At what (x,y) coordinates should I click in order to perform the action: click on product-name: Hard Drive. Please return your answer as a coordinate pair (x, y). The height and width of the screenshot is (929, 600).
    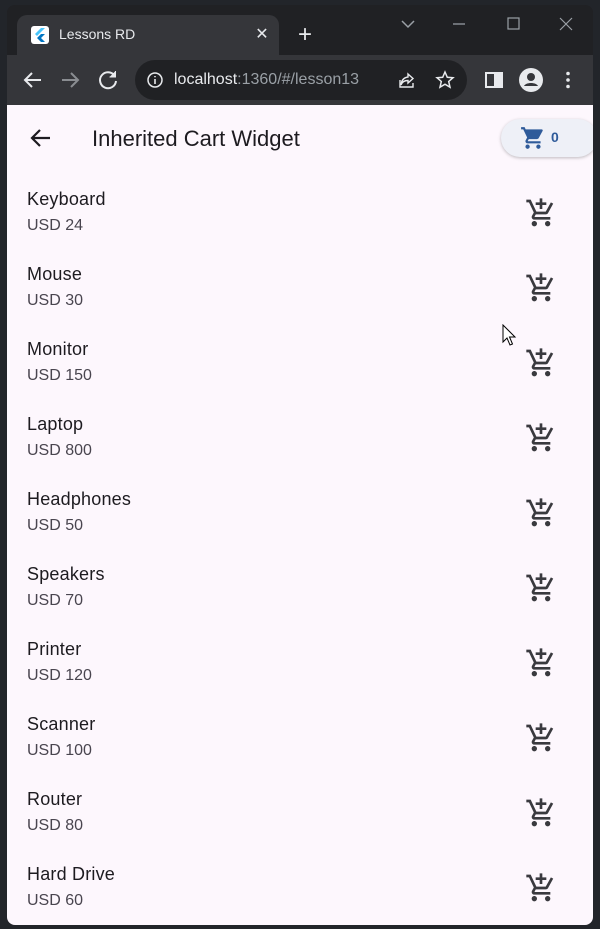
    Looking at the image, I should click on (71, 874).